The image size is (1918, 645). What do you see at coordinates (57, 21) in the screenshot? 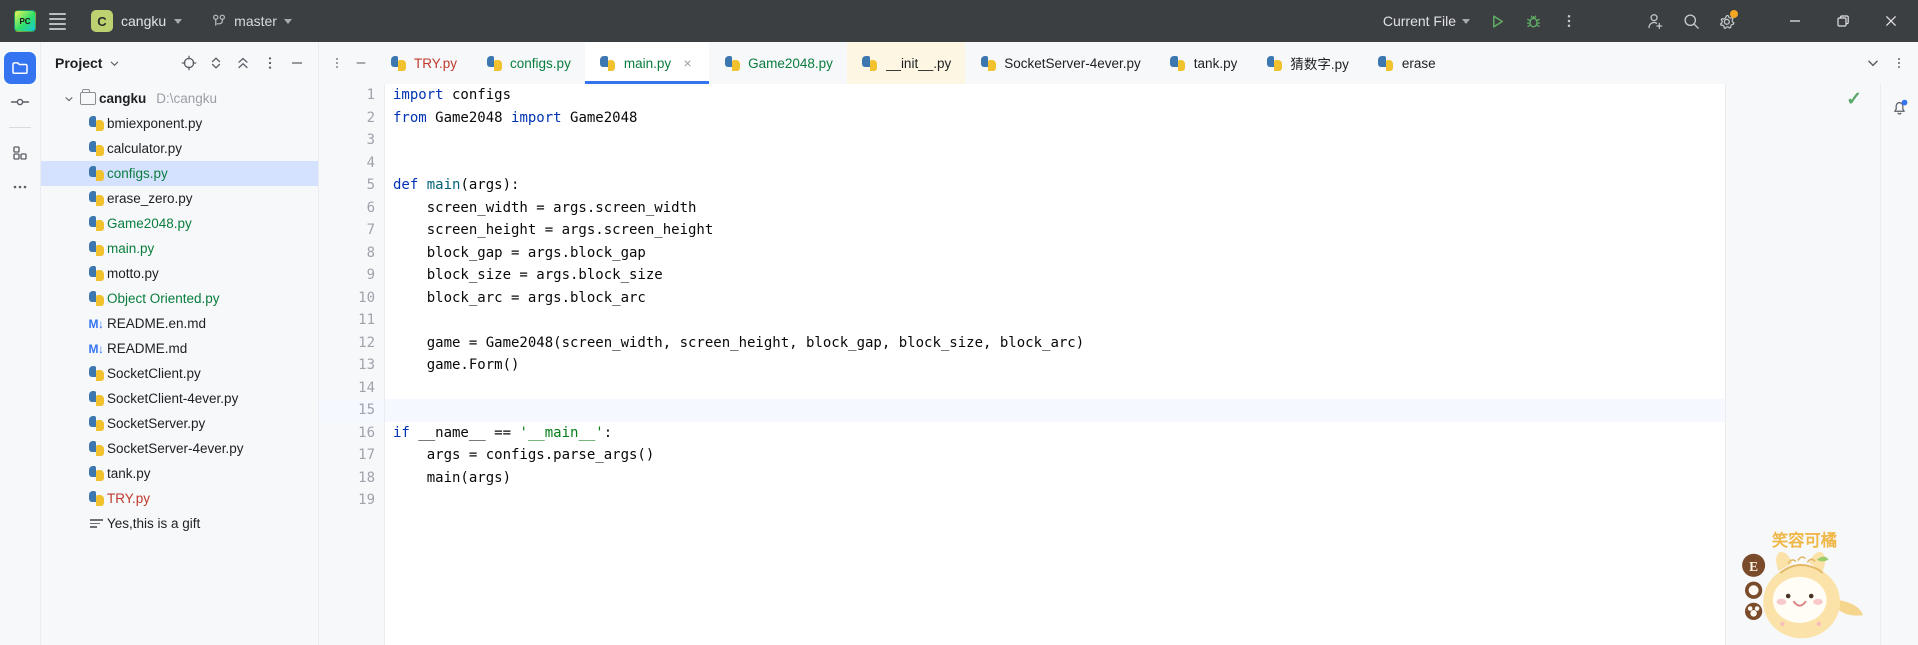
I see `main-menu-button` at bounding box center [57, 21].